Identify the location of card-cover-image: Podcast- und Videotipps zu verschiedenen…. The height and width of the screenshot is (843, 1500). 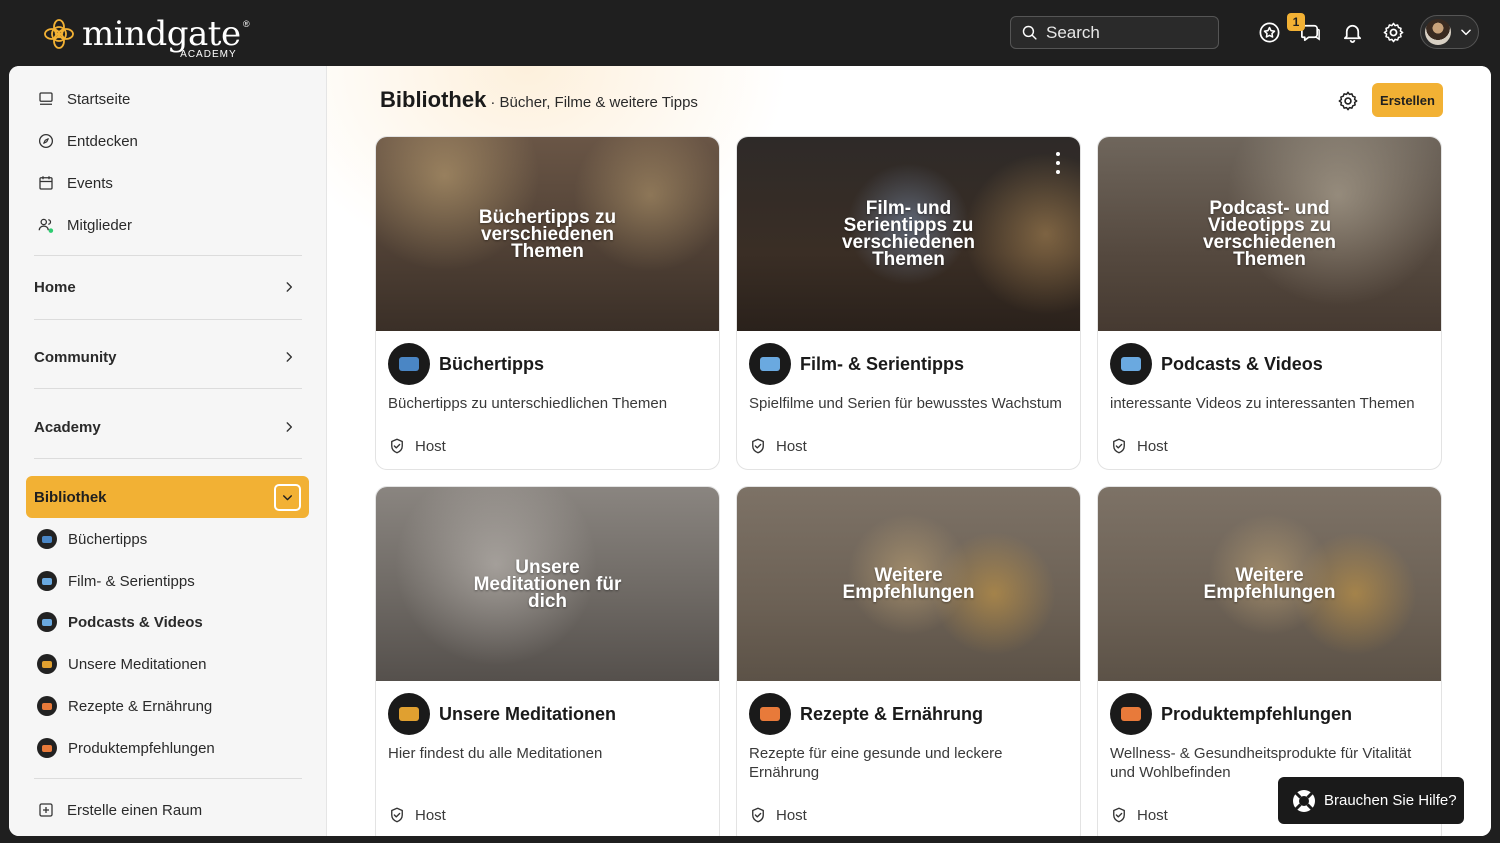
(1269, 234).